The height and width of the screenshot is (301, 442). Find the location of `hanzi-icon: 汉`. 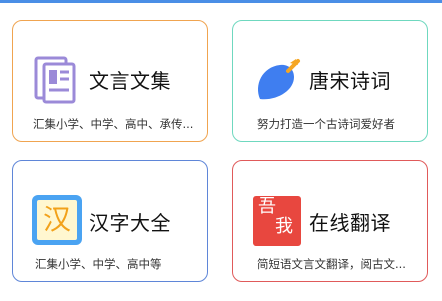

hanzi-icon: 汉 is located at coordinates (57, 220).